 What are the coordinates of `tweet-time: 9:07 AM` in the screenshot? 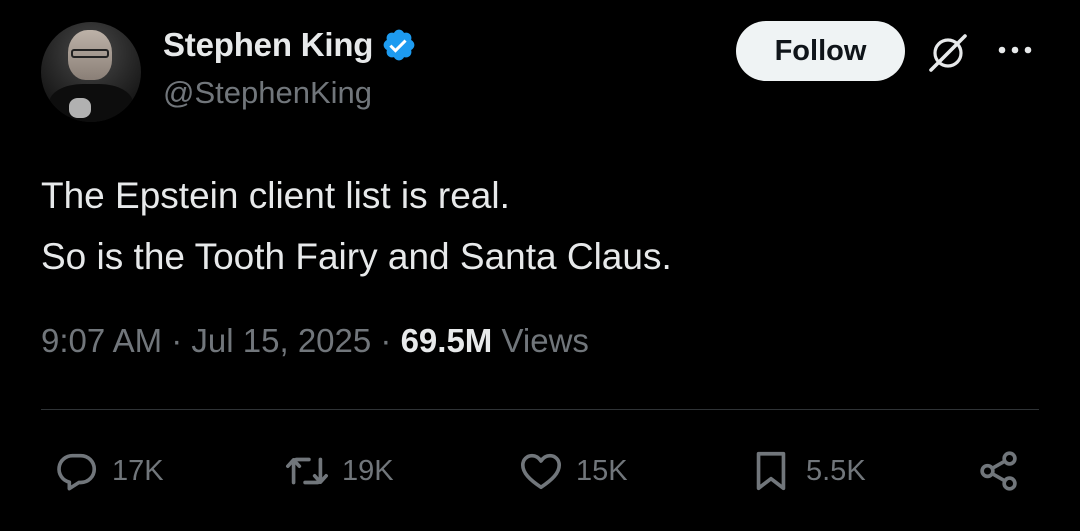 It's located at (101, 340).